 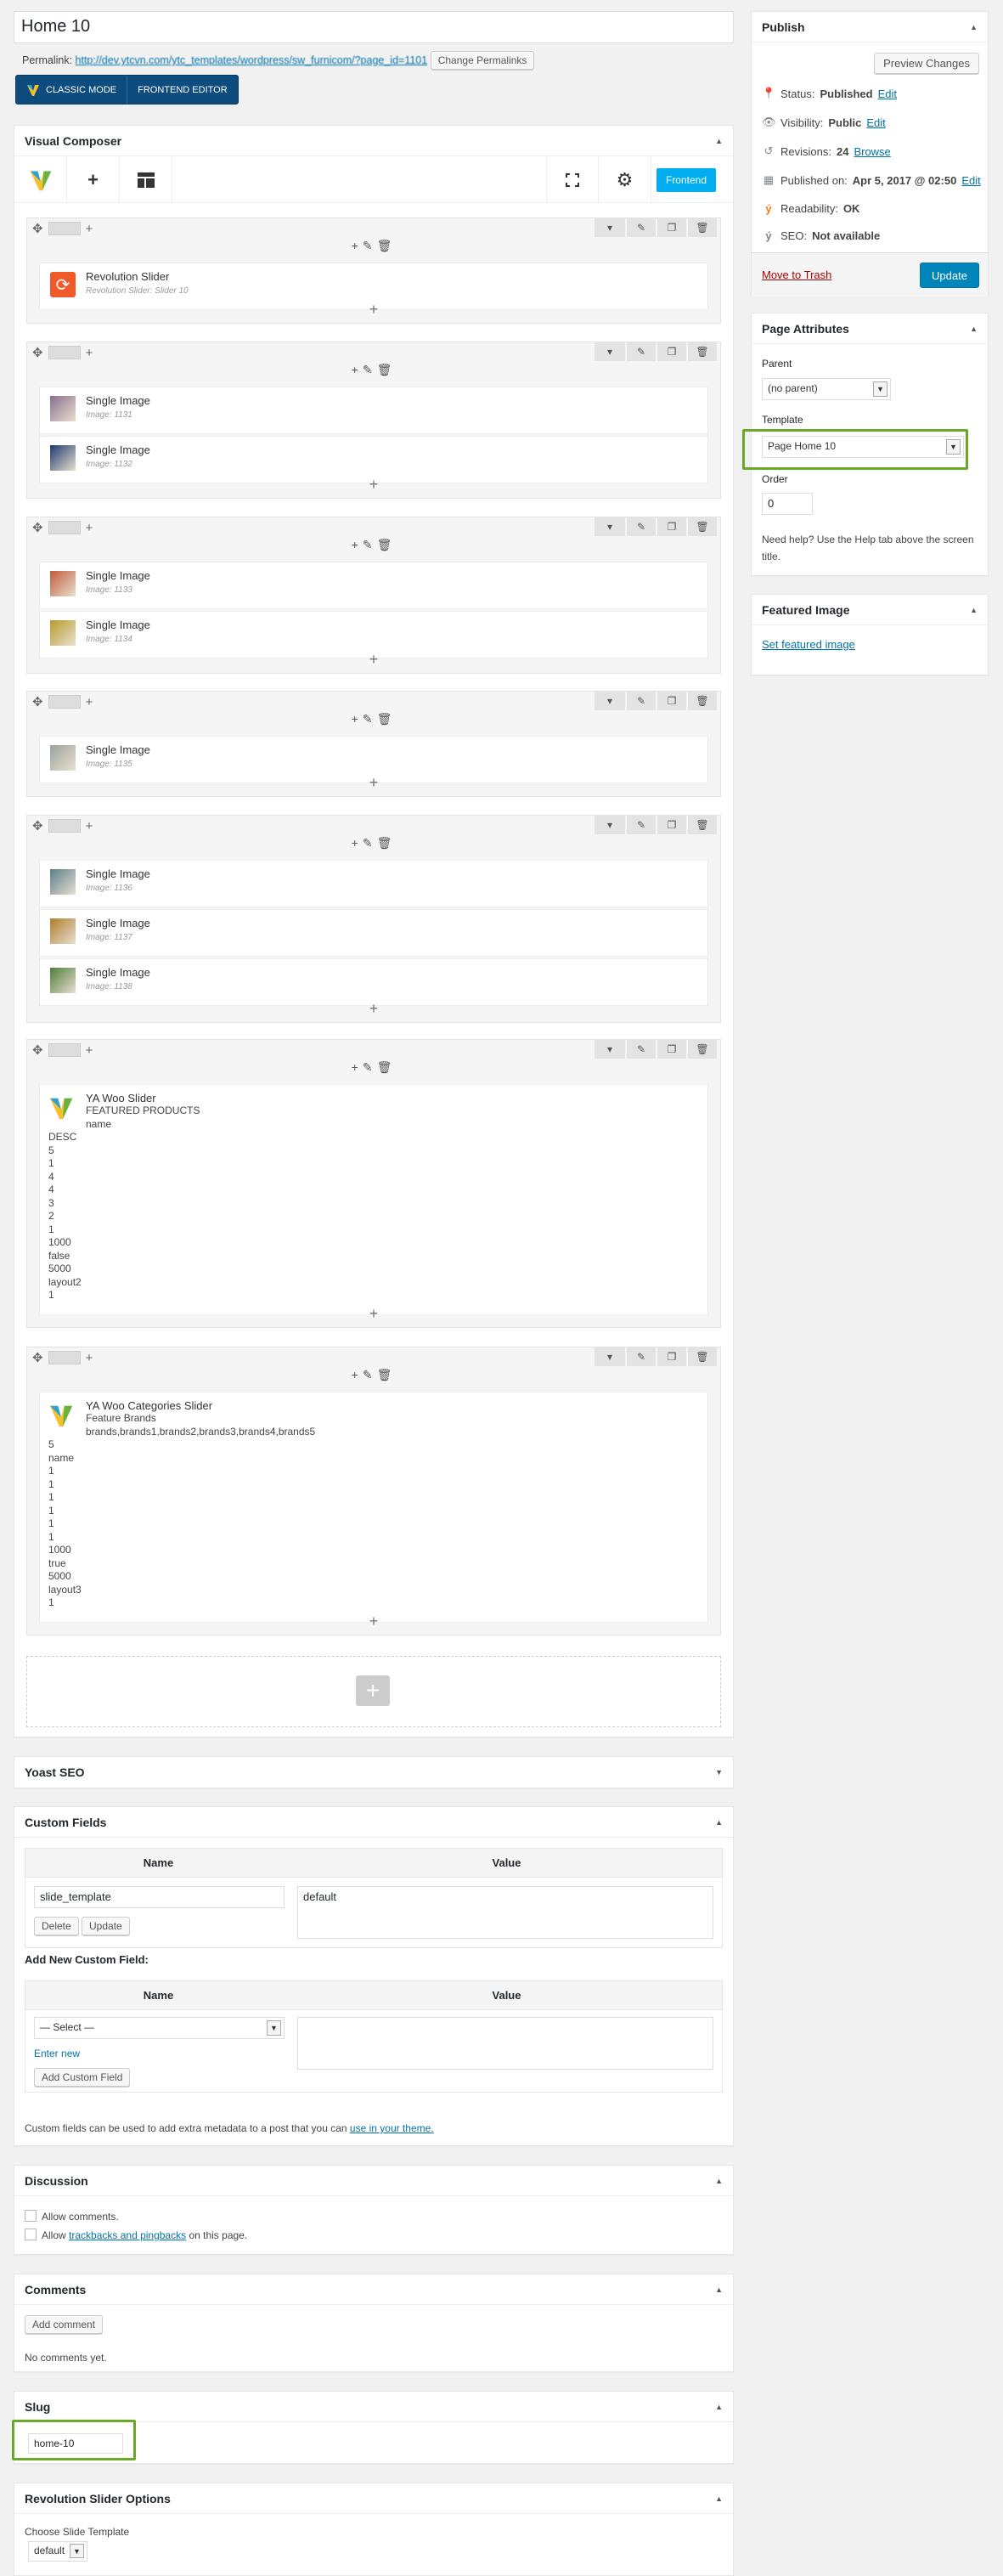 I want to click on templates-icon, so click(x=146, y=179).